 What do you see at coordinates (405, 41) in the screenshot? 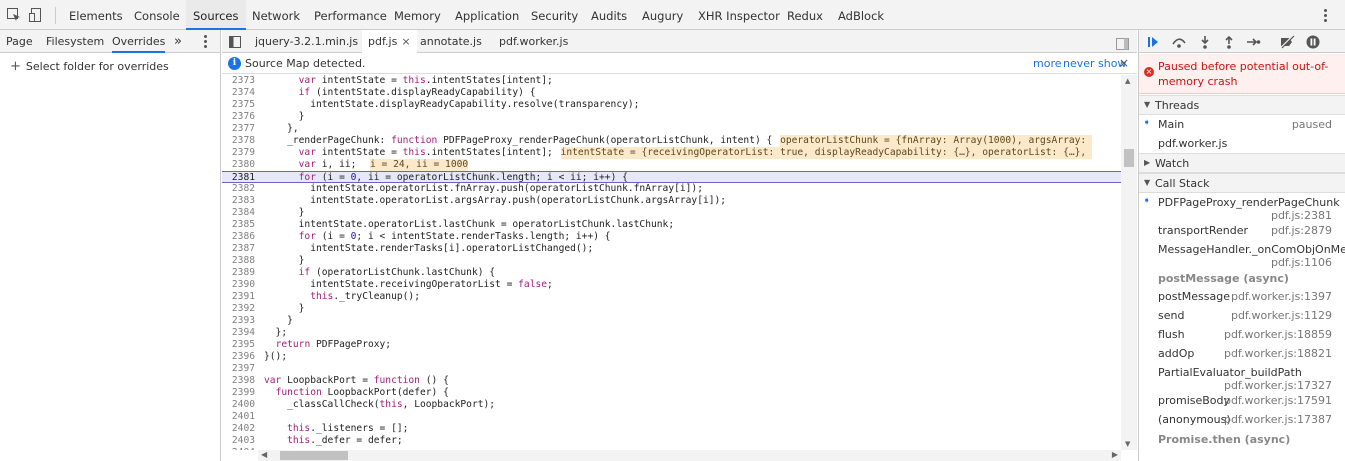
I see `close-tab-icon: ×` at bounding box center [405, 41].